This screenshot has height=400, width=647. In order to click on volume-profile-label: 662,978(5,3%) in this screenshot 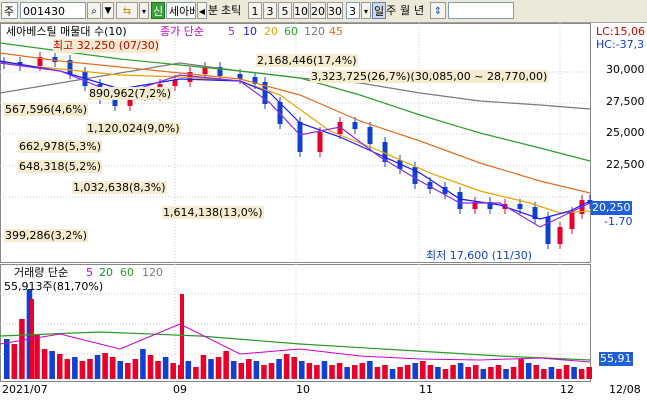, I will do `click(60, 146)`.